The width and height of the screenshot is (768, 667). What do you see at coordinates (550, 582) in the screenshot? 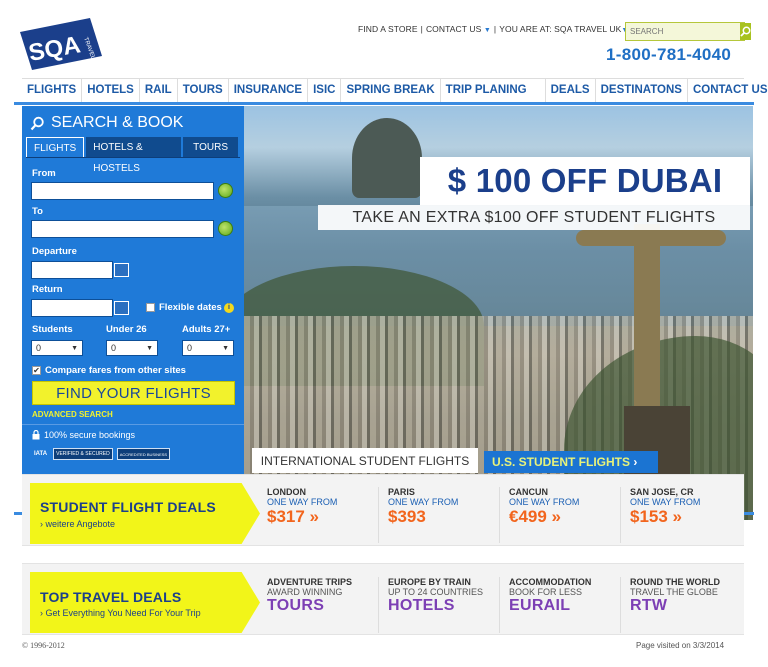
I see `deal-heading: ACCOMMODATION` at bounding box center [550, 582].